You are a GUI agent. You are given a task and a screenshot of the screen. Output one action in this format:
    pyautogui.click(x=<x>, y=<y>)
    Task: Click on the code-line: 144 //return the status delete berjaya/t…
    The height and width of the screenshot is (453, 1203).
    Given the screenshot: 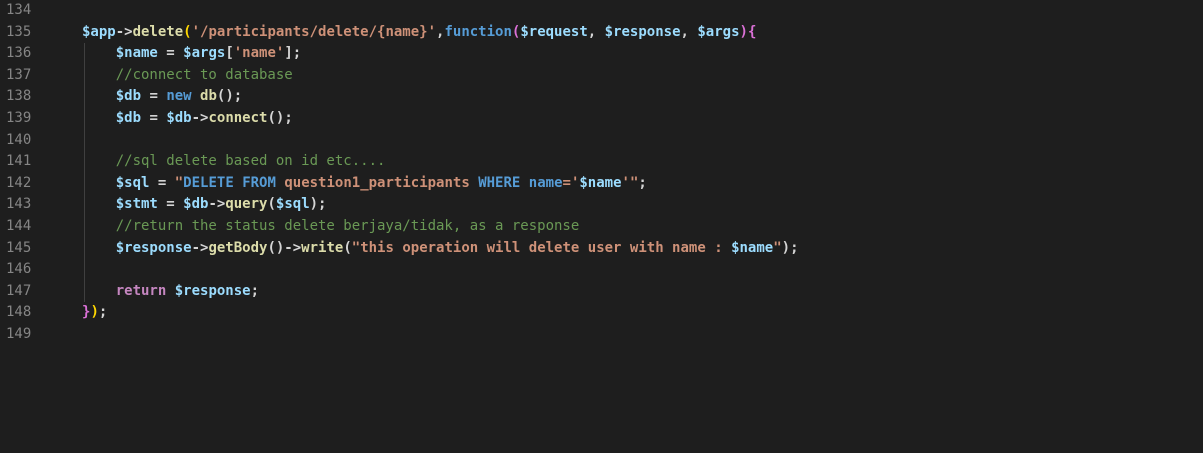 What is the action you would take?
    pyautogui.click(x=601, y=226)
    